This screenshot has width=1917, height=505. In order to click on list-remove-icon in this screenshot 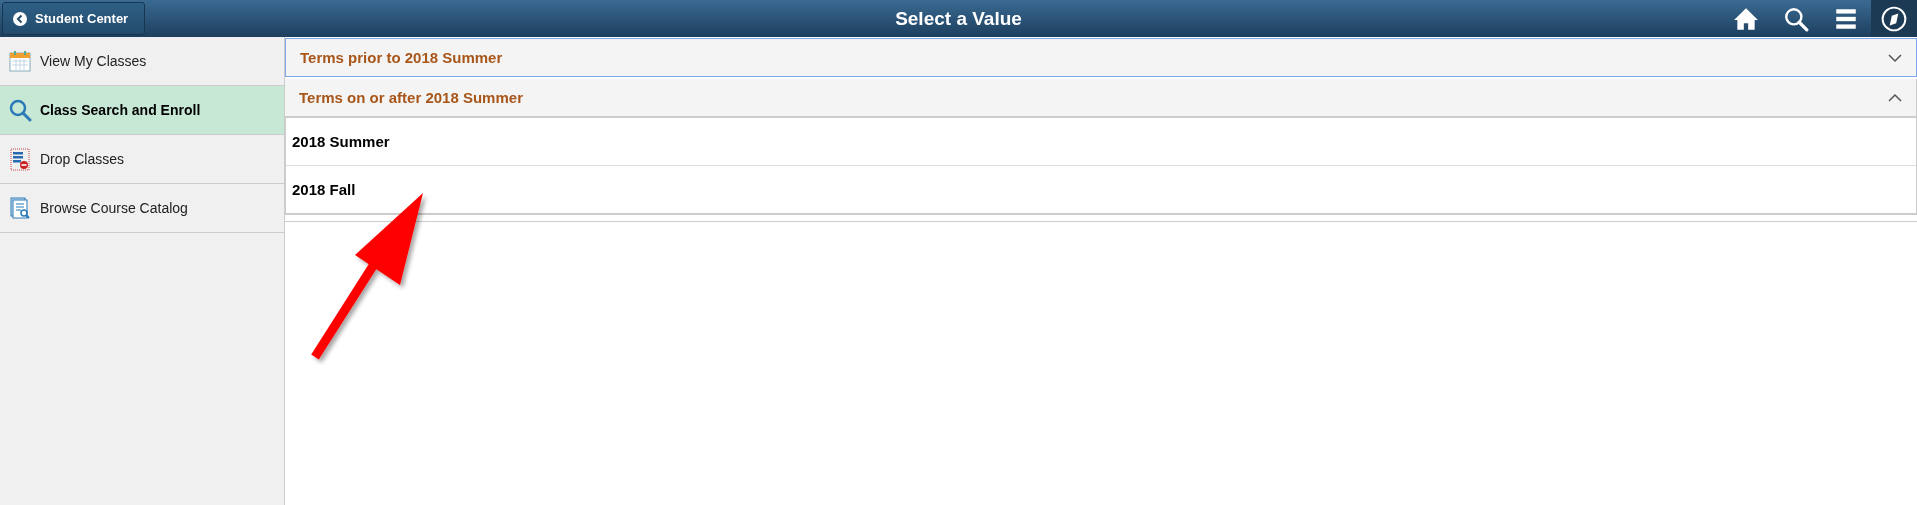, I will do `click(20, 159)`.